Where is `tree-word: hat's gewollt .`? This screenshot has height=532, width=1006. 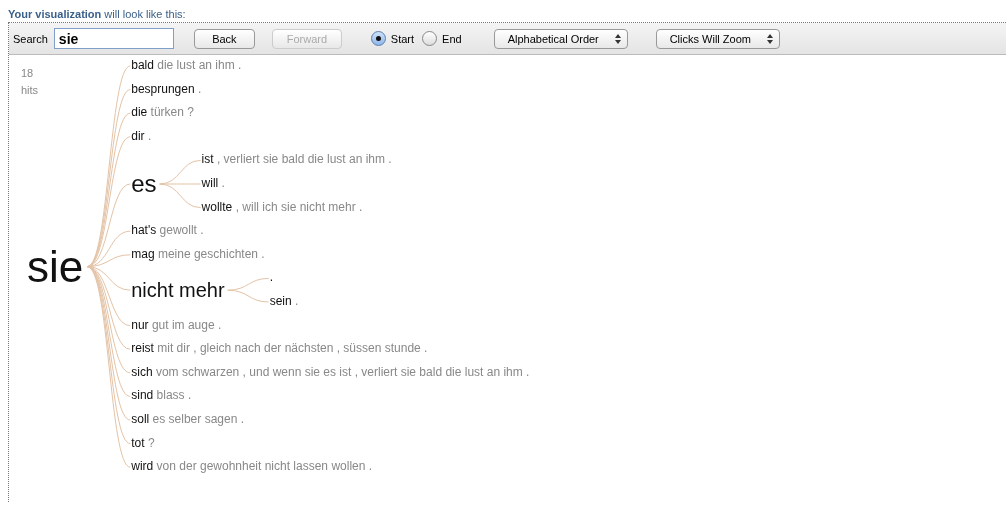 tree-word: hat's gewollt . is located at coordinates (167, 231).